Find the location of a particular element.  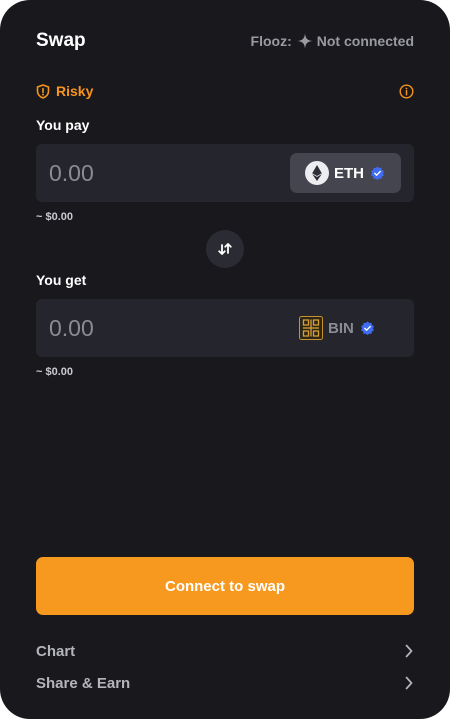

share-earn-link: Share & Earn is located at coordinates (225, 683).